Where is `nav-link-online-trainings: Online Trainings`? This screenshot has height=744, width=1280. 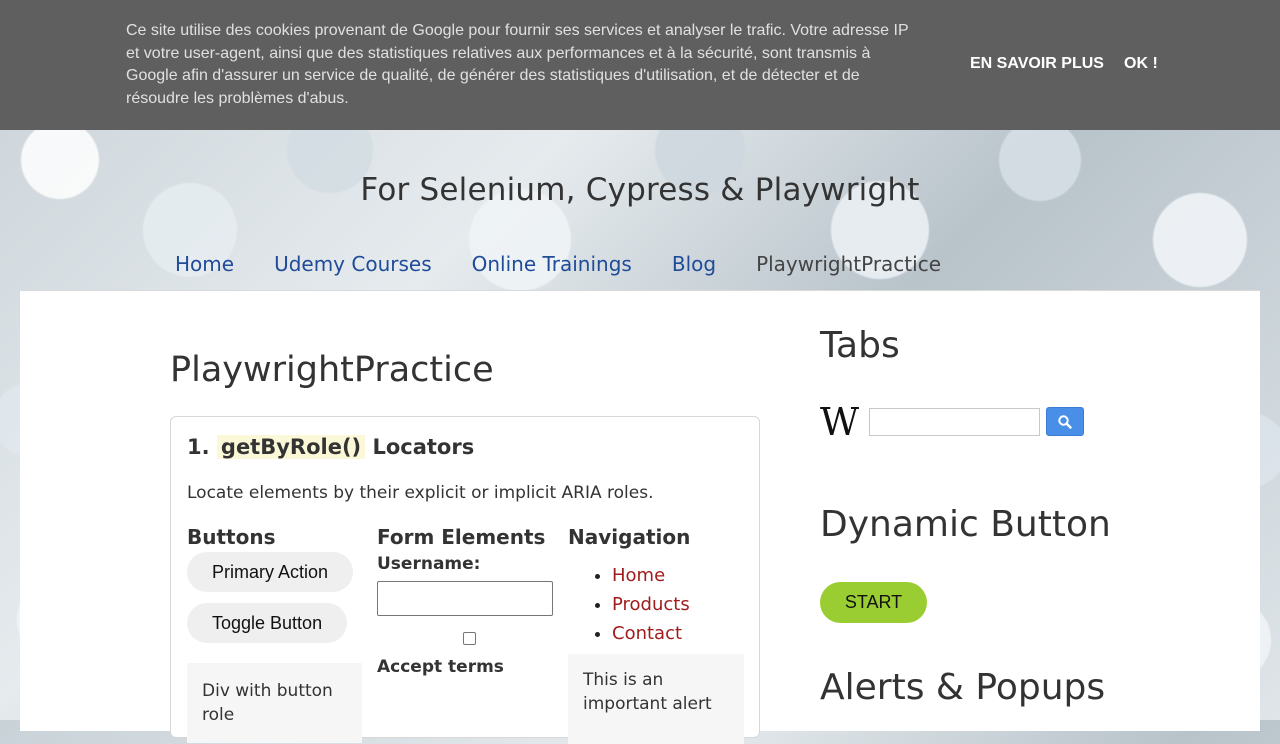 nav-link-online-trainings: Online Trainings is located at coordinates (552, 264).